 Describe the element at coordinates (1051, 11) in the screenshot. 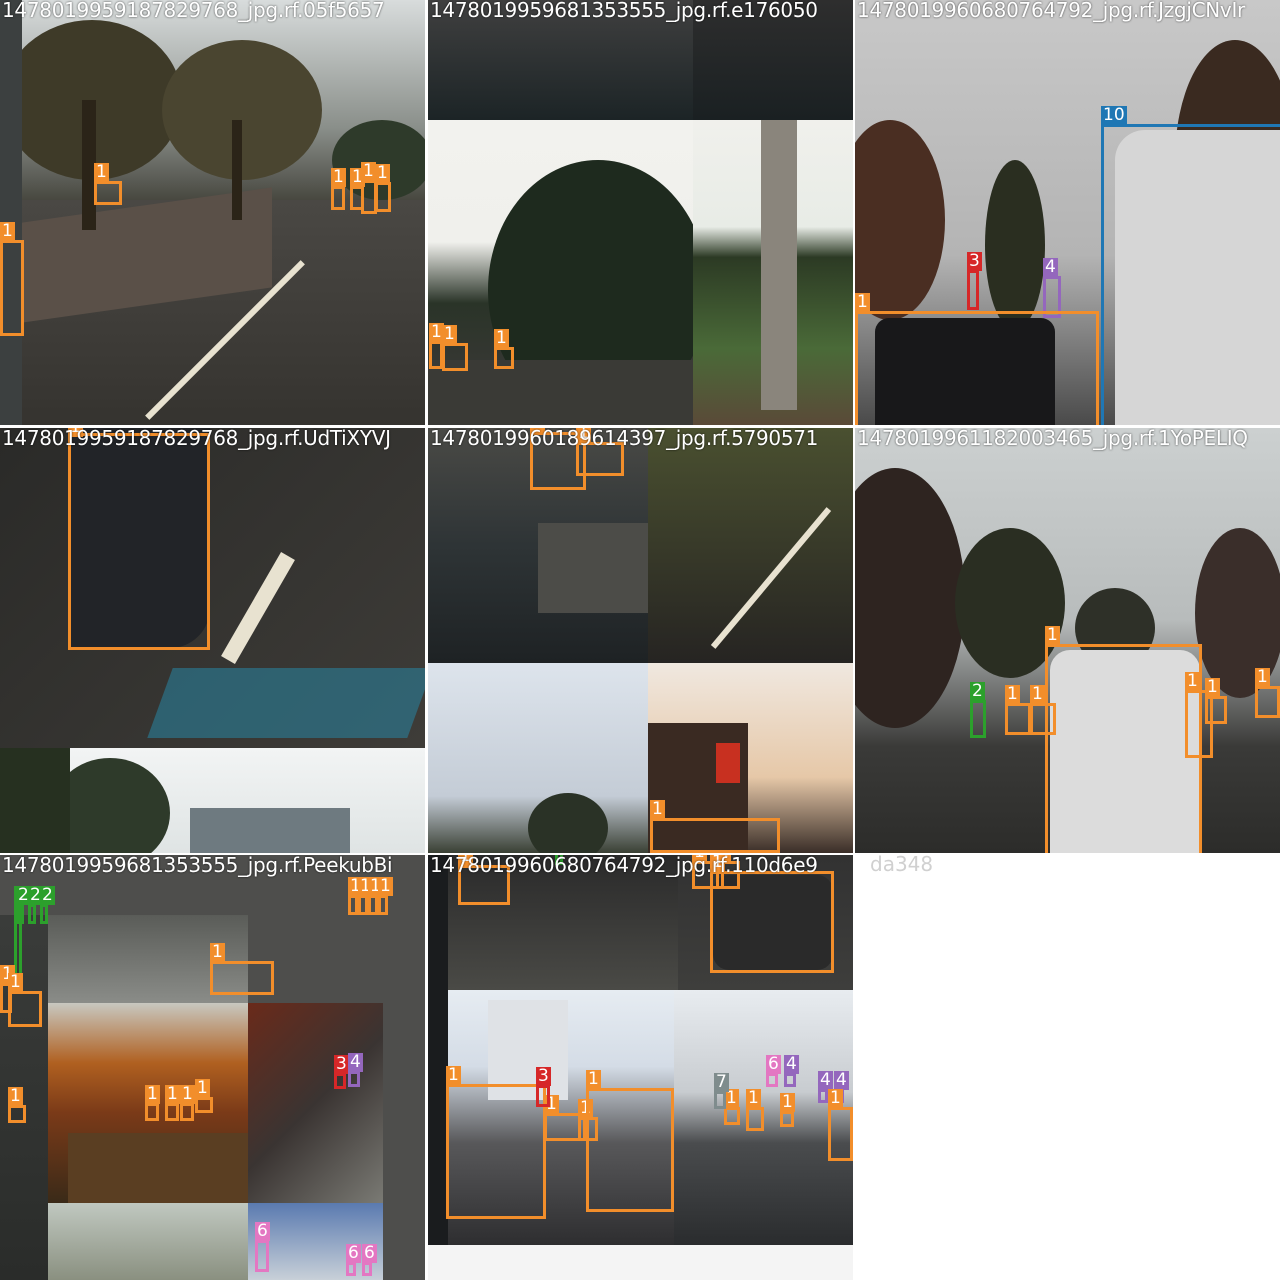

I see `image-filename: 1478019960680764792_jpg.rf.JzgjCNvIr` at that location.